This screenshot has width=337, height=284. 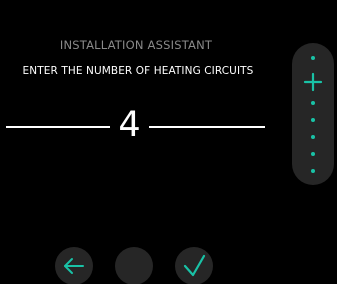 What do you see at coordinates (136, 45) in the screenshot?
I see `wizard-title: INSTALLATION ASSISTANT` at bounding box center [136, 45].